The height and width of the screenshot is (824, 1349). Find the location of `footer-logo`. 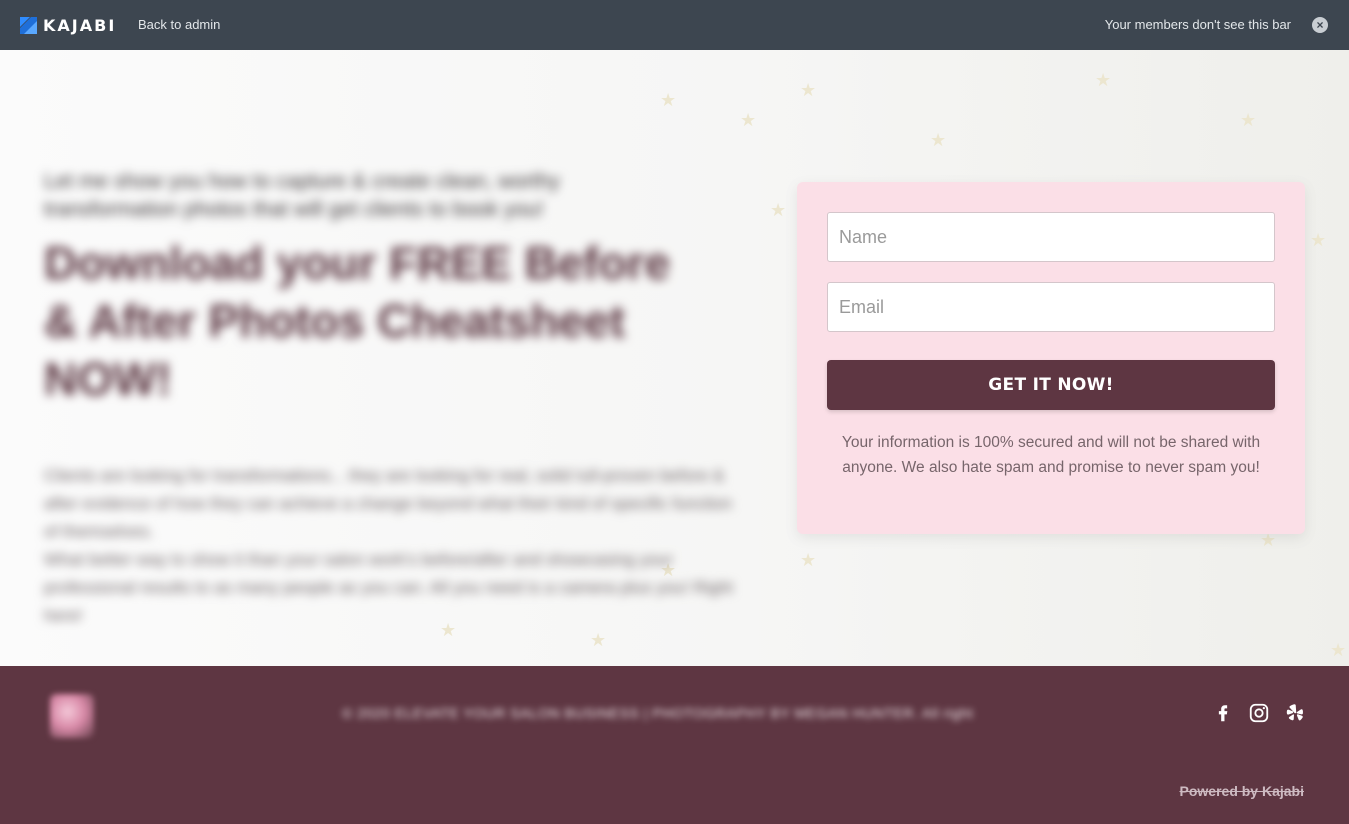

footer-logo is located at coordinates (72, 716).